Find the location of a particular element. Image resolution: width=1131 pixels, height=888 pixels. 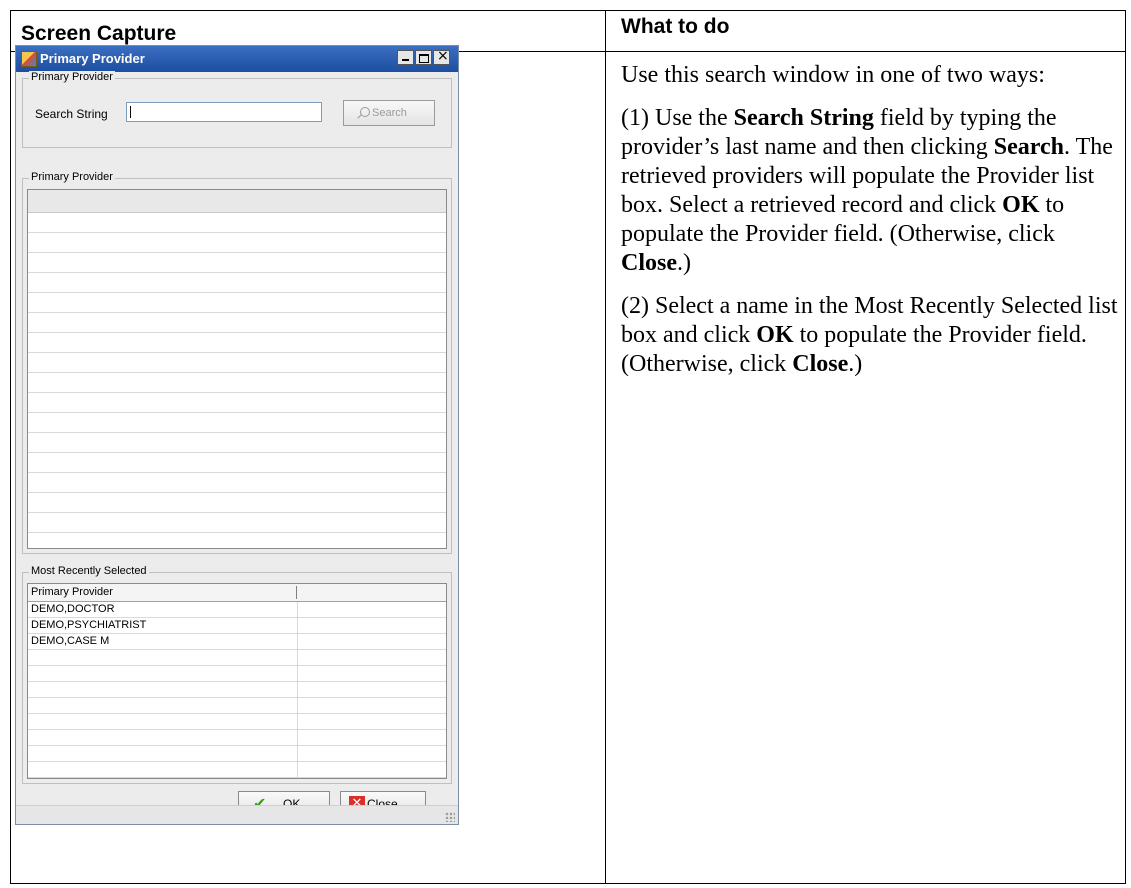

search-string-label: Search String is located at coordinates (71, 114).